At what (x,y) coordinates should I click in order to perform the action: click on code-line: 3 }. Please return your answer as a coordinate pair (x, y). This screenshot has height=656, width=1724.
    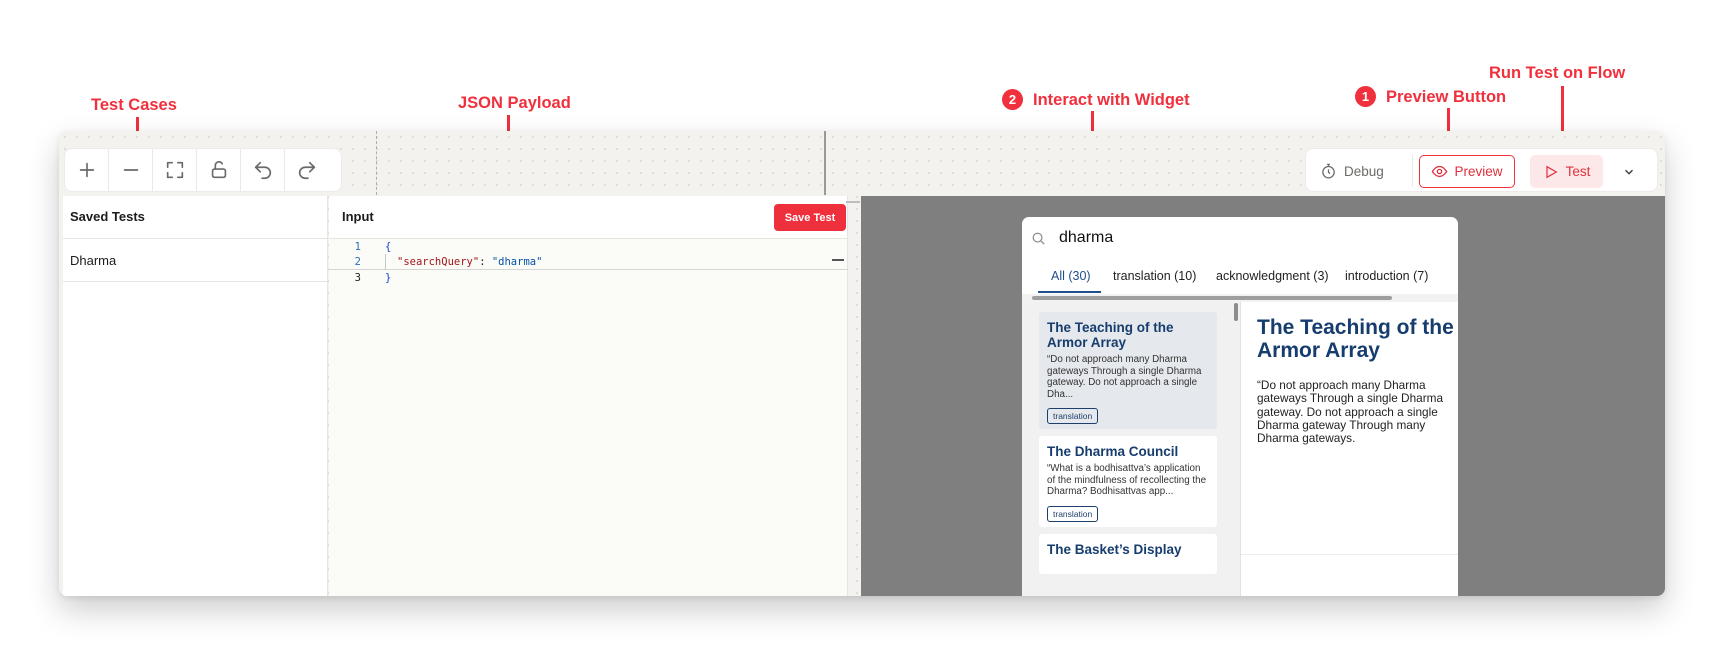
    Looking at the image, I should click on (588, 278).